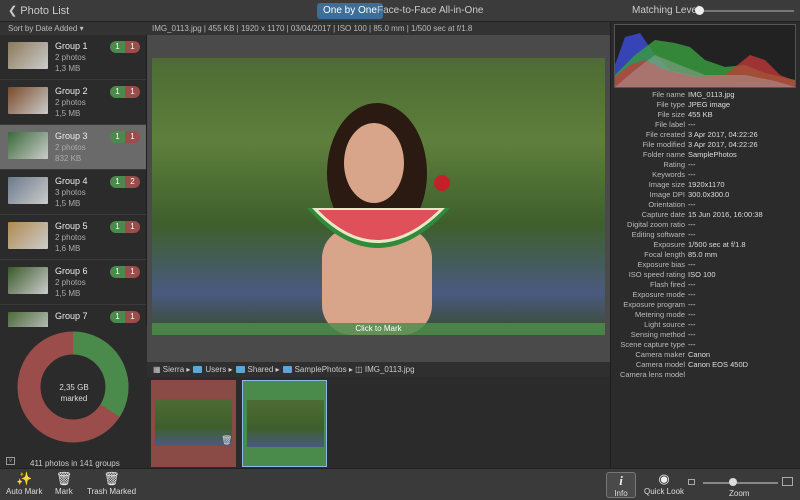 The height and width of the screenshot is (500, 800). What do you see at coordinates (702, 274) in the screenshot?
I see `metadata-value: ISO 100` at bounding box center [702, 274].